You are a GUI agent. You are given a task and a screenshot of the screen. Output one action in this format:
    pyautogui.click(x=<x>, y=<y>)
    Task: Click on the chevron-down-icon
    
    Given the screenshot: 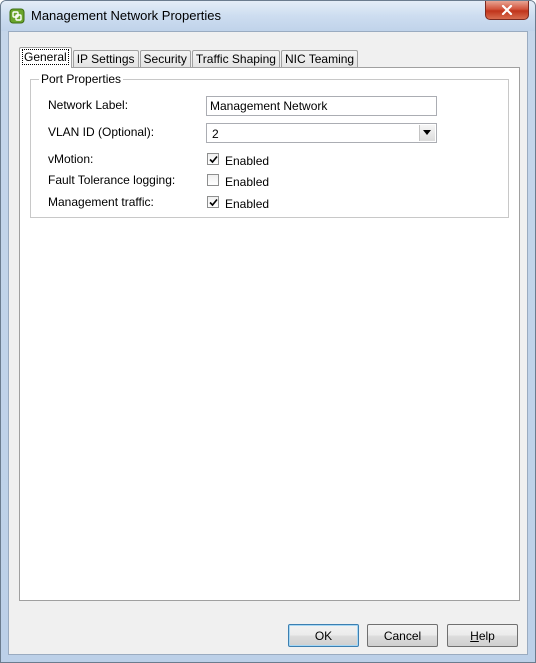 What is the action you would take?
    pyautogui.click(x=427, y=132)
    